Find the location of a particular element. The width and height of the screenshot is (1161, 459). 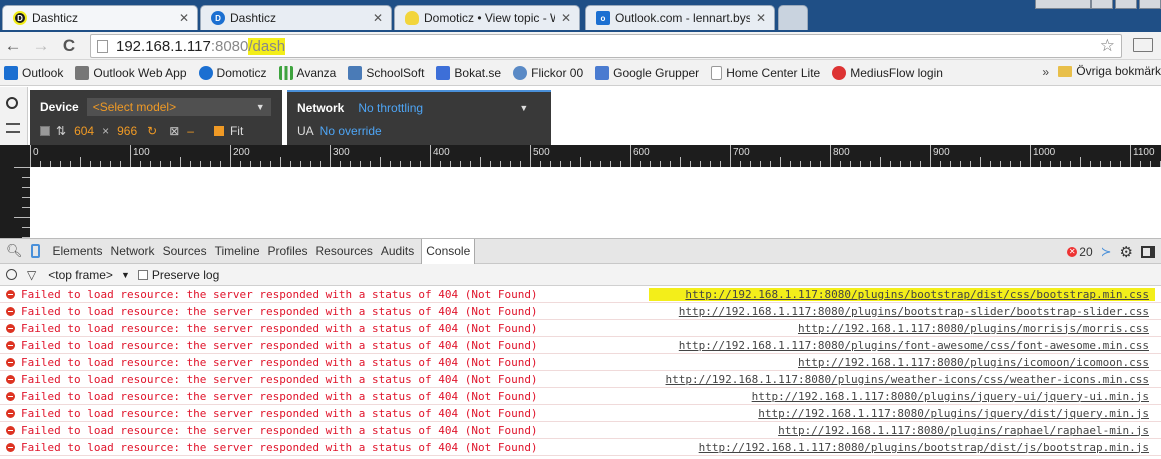

cast-icon is located at coordinates (1143, 45).